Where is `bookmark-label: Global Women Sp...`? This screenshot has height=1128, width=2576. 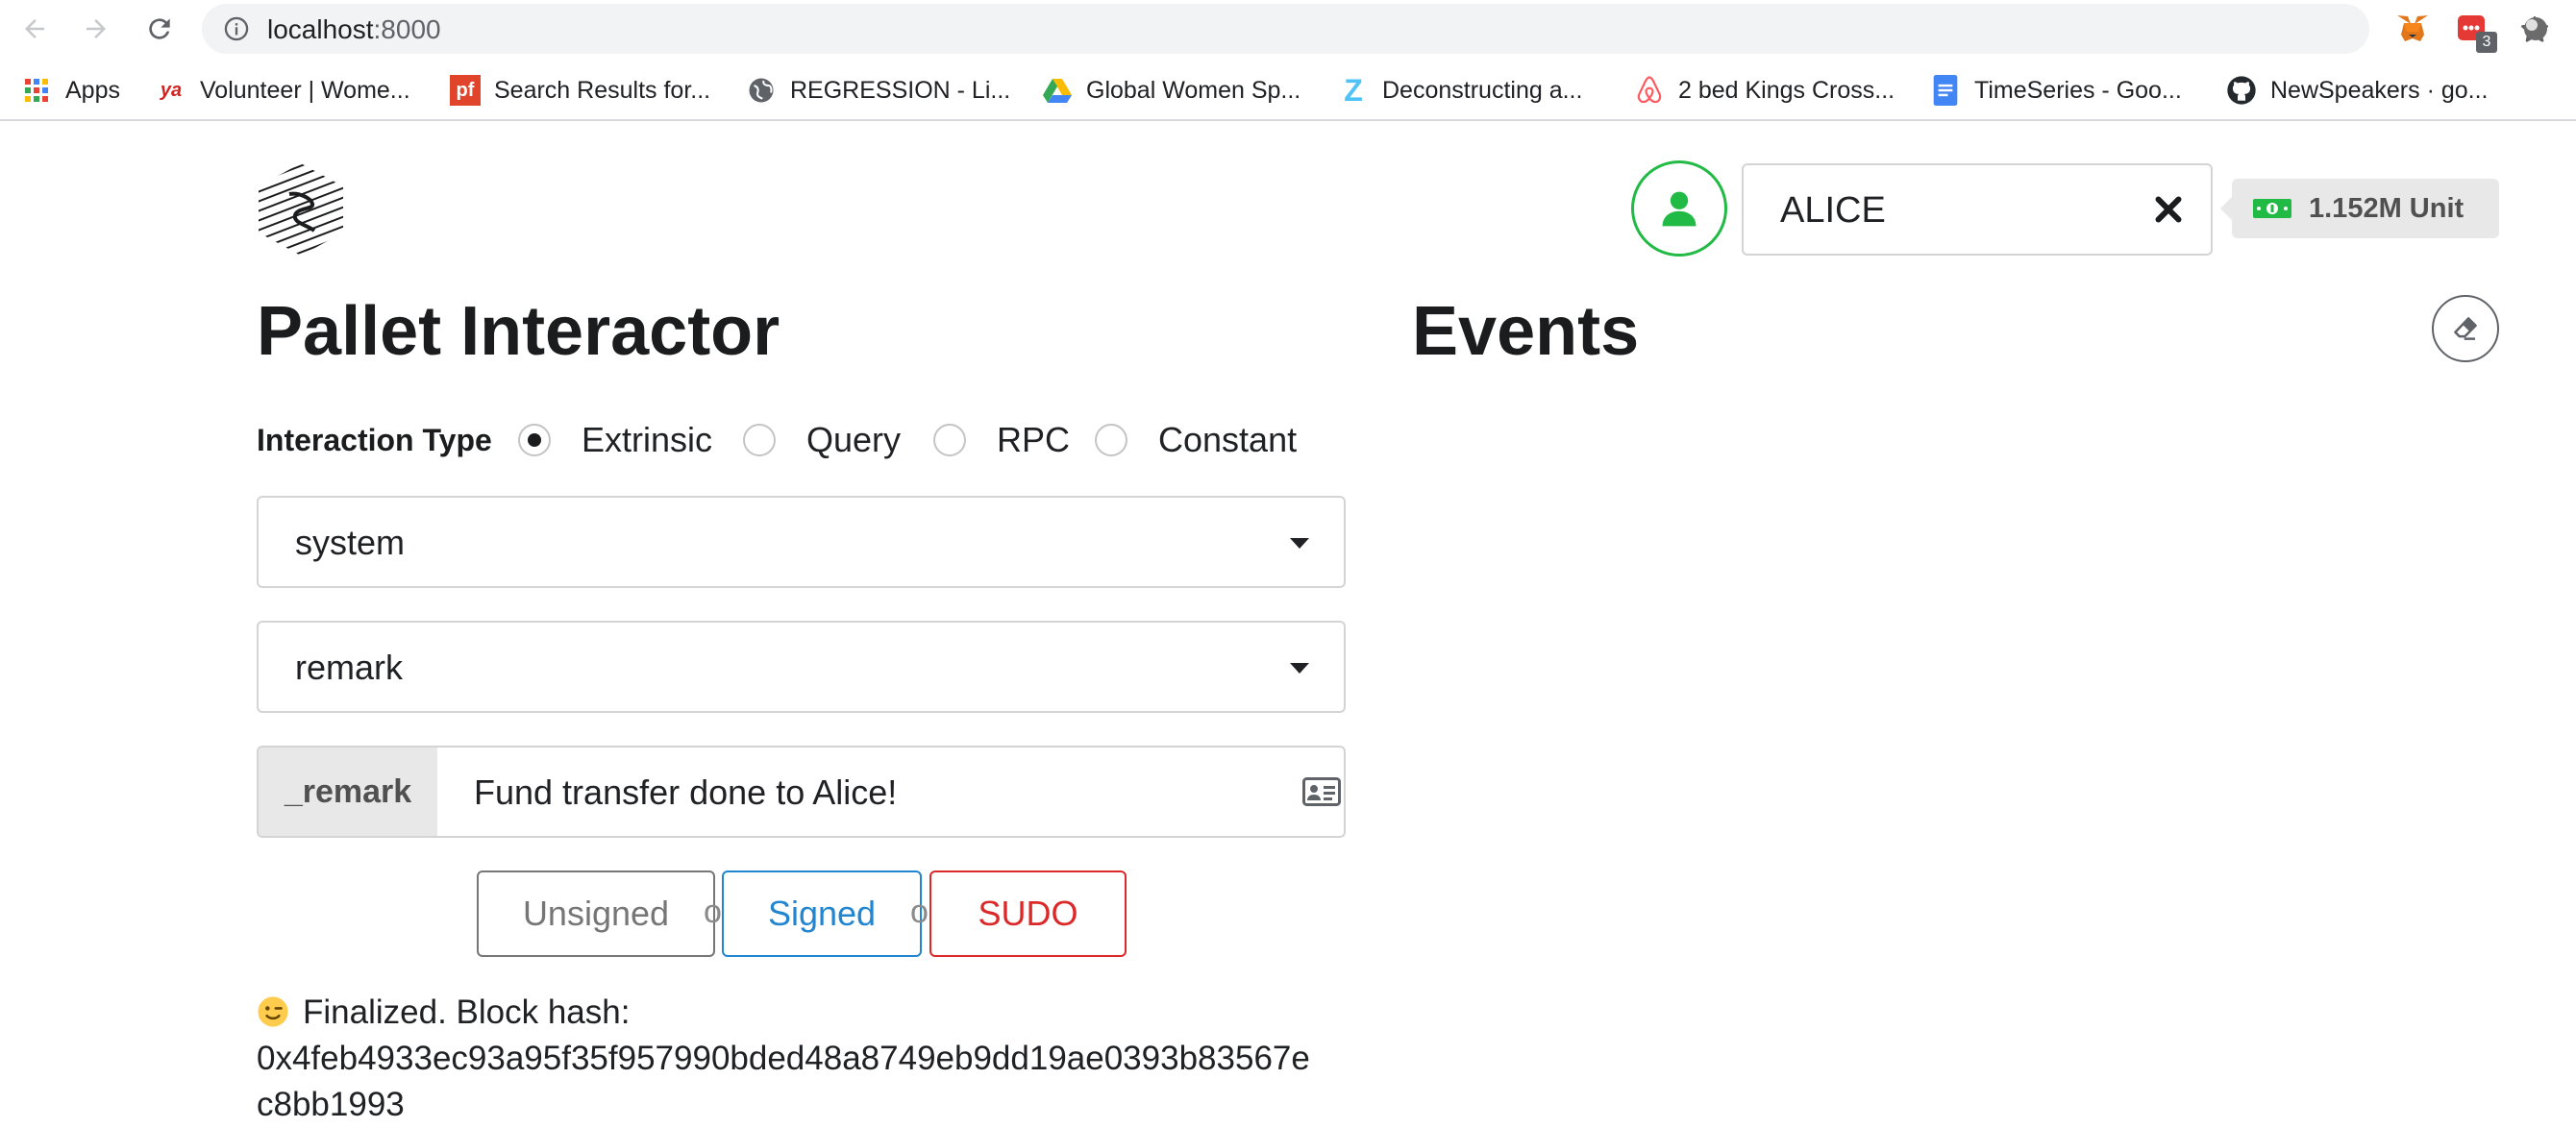 bookmark-label: Global Women Sp... is located at coordinates (1194, 90).